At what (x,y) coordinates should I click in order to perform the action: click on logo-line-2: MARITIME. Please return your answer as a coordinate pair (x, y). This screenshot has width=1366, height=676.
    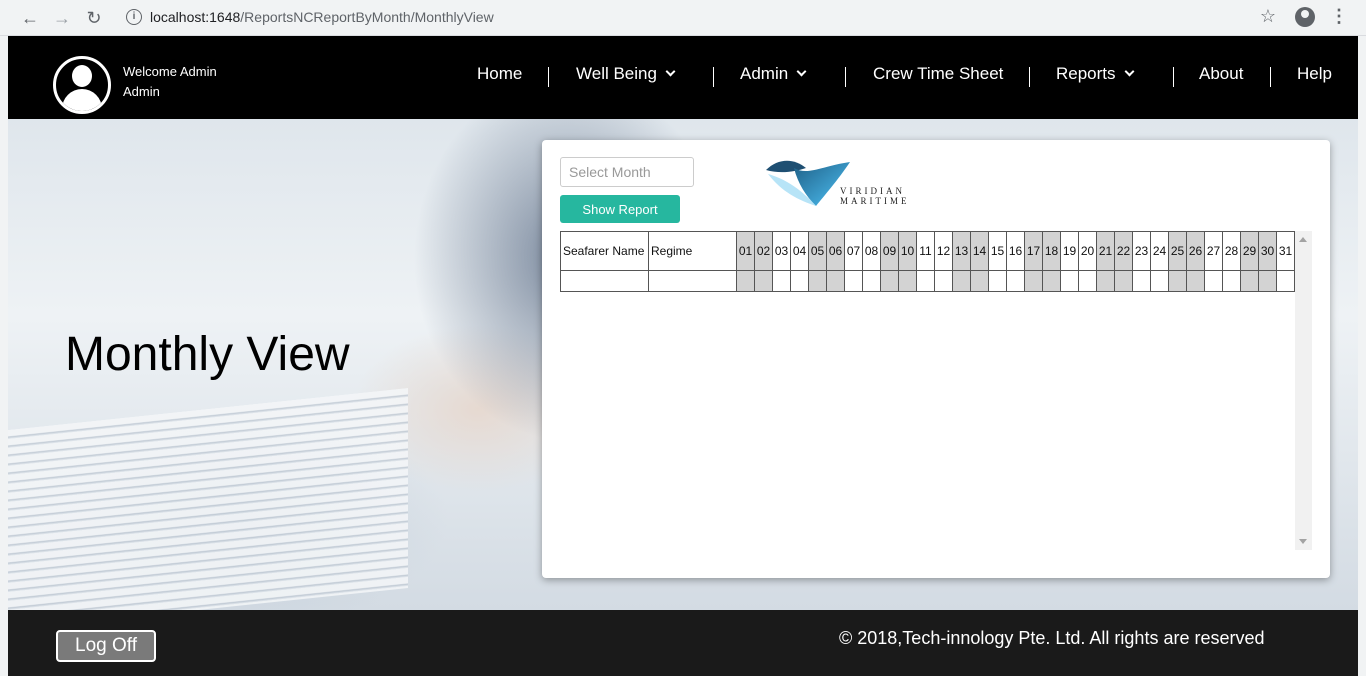
    Looking at the image, I should click on (875, 201).